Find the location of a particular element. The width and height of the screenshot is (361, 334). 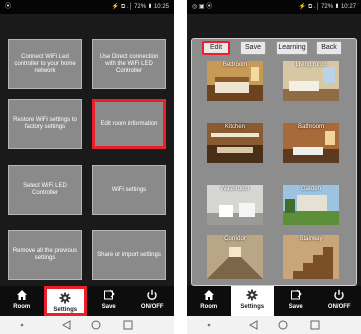

room-label: Garden is located at coordinates (310, 189).